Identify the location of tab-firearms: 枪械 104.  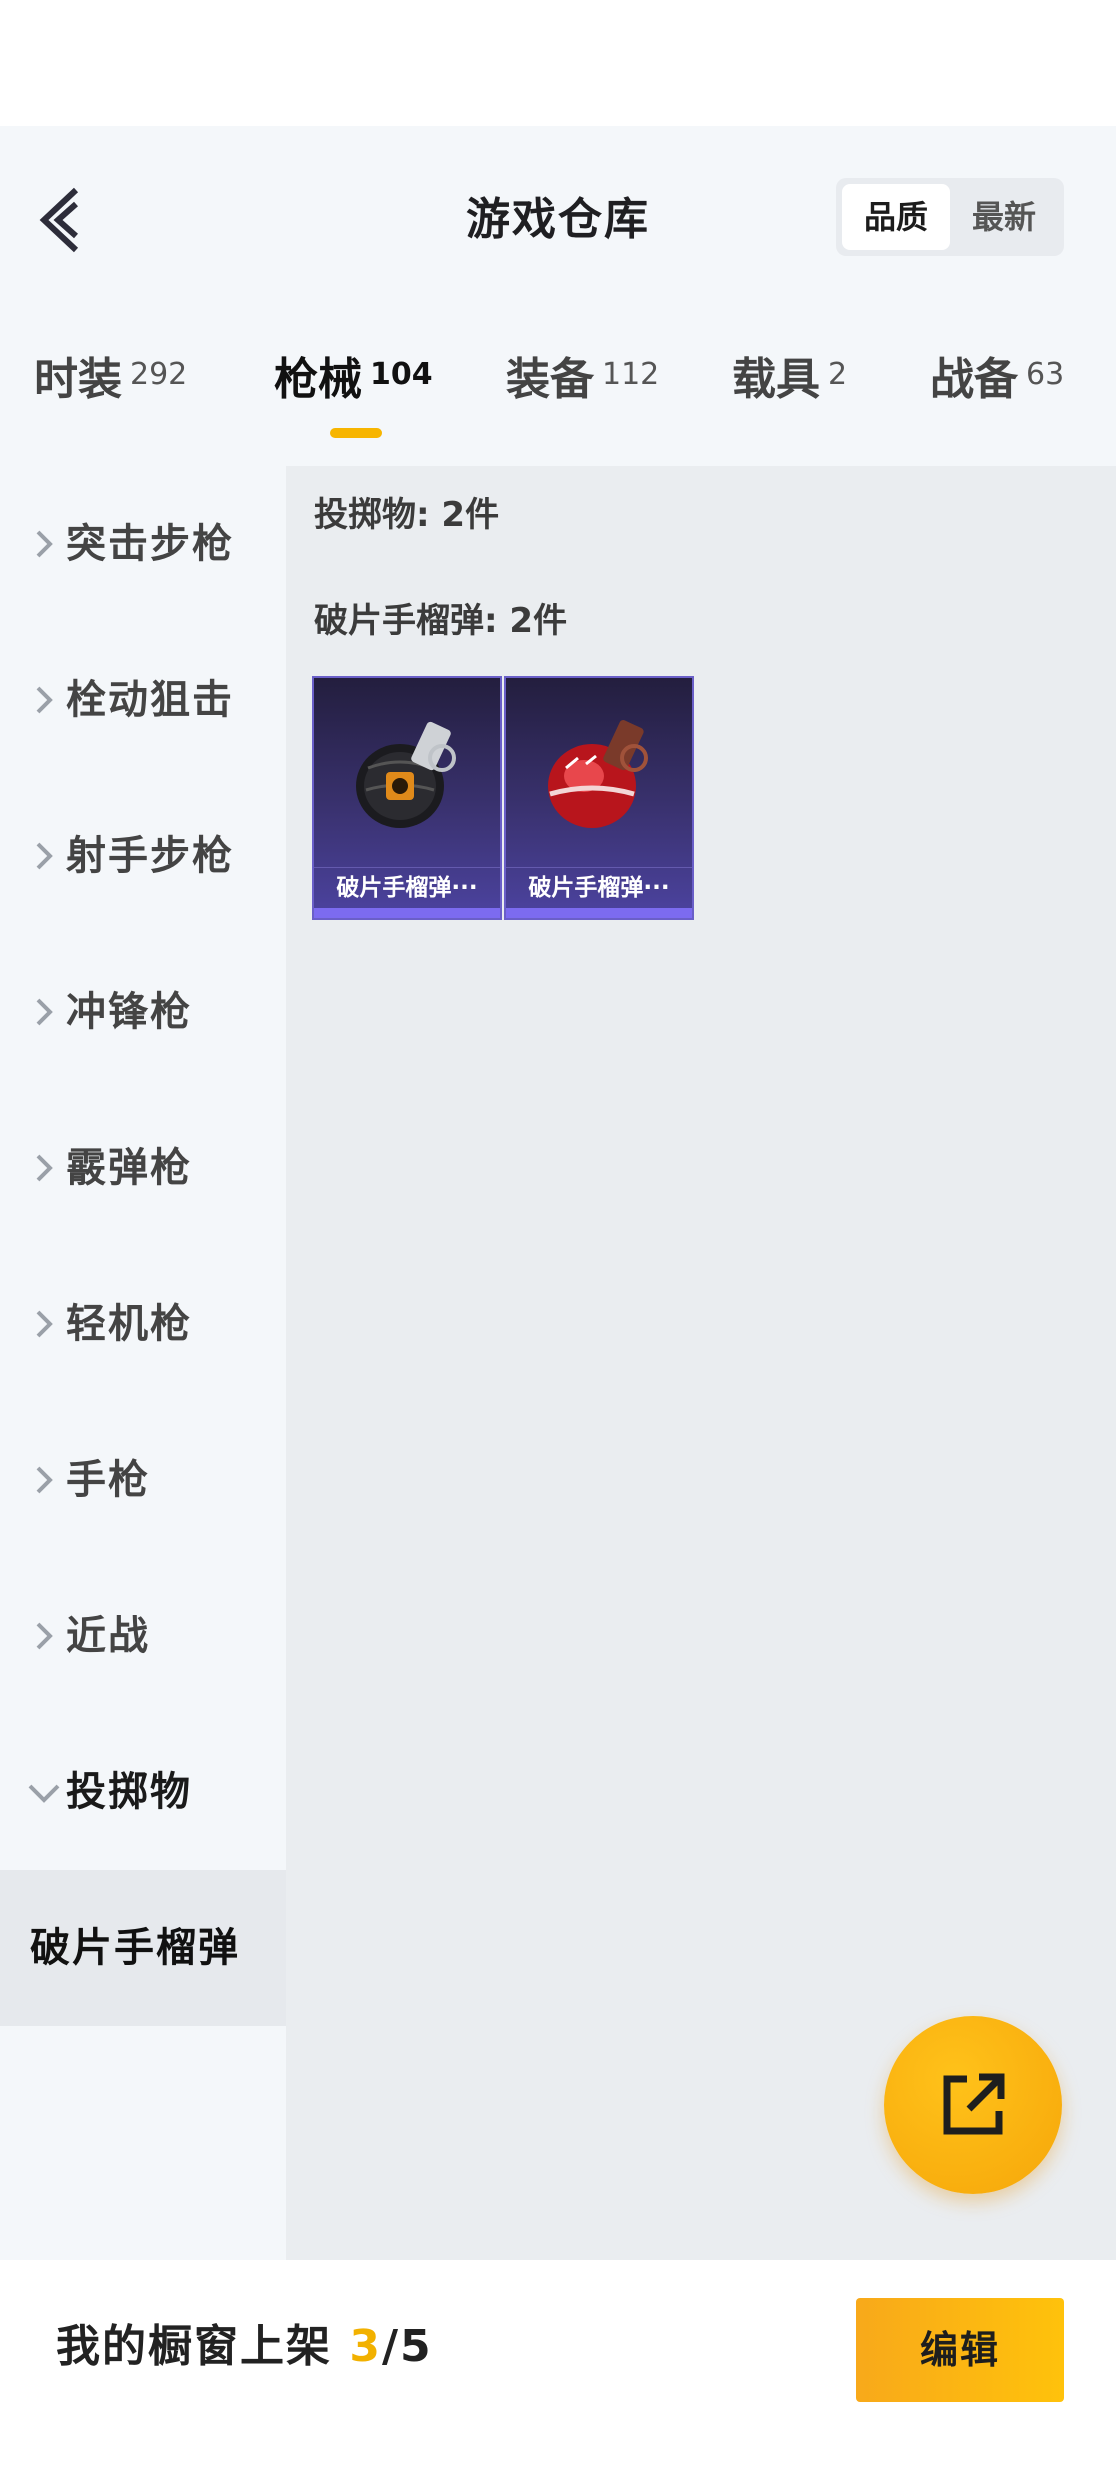
(353, 380).